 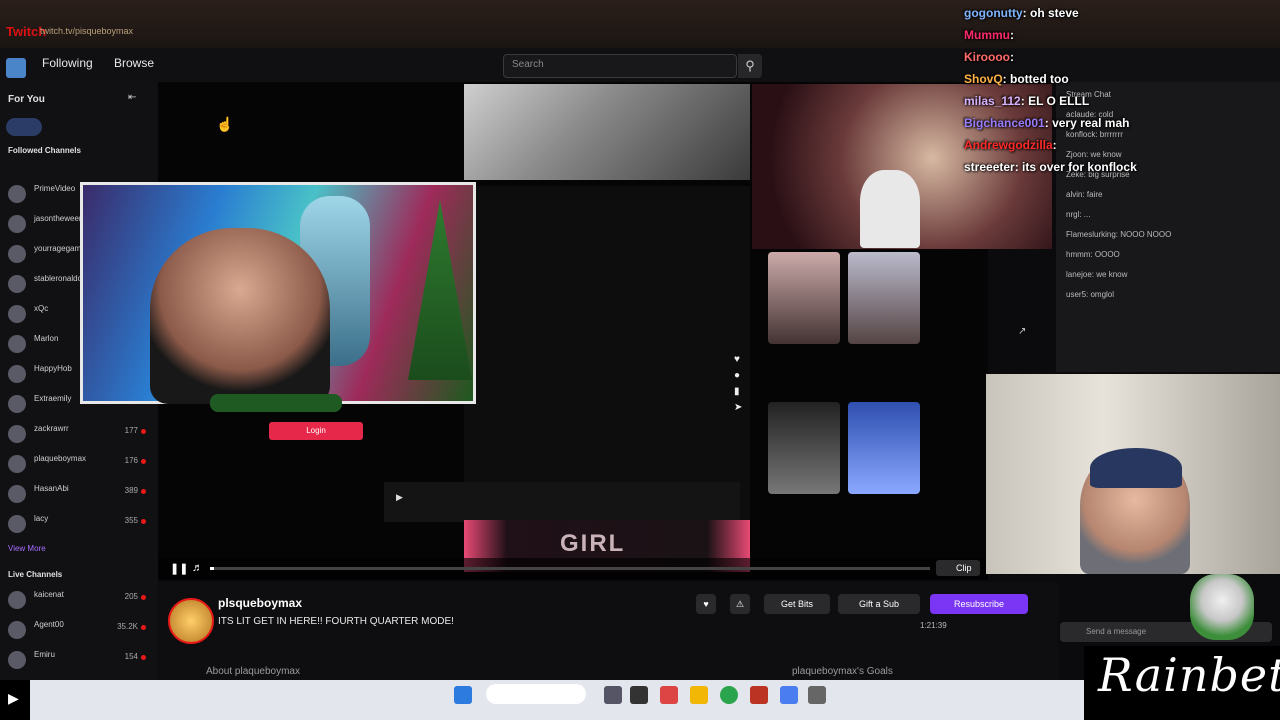 What do you see at coordinates (993, 13) in the screenshot?
I see `chat-username: gogonutty` at bounding box center [993, 13].